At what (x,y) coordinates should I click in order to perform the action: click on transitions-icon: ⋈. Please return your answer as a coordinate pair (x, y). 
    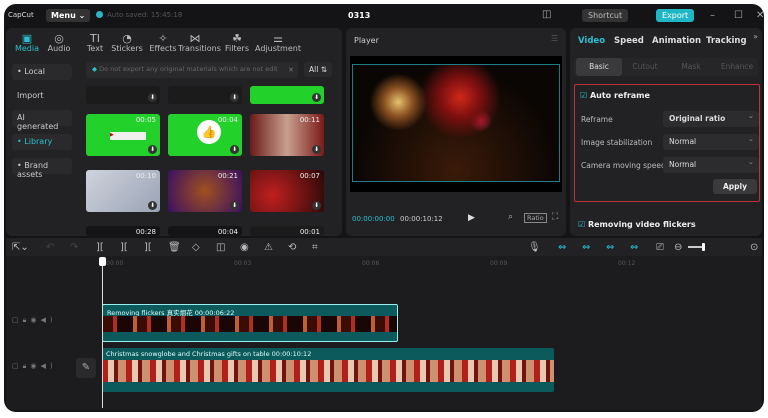
    Looking at the image, I should click on (195, 38).